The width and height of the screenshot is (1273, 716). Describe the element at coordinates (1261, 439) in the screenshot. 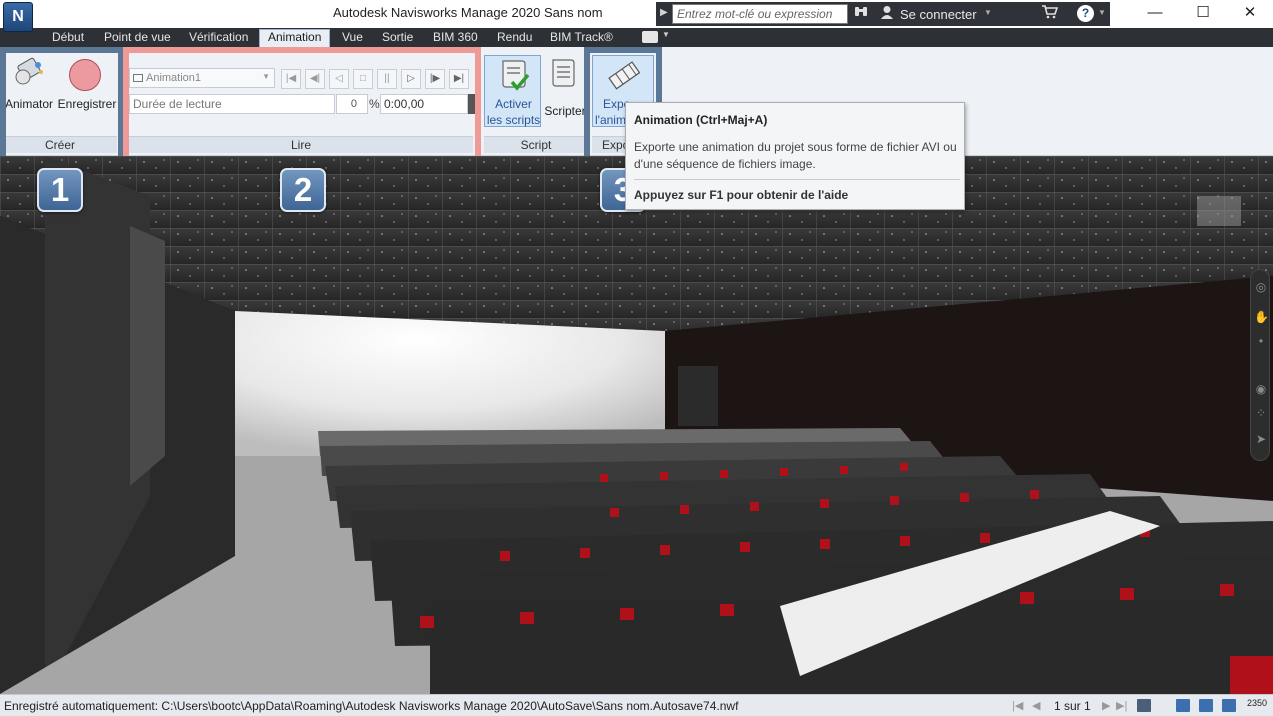

I see `select-cursor-icon: ➤` at that location.